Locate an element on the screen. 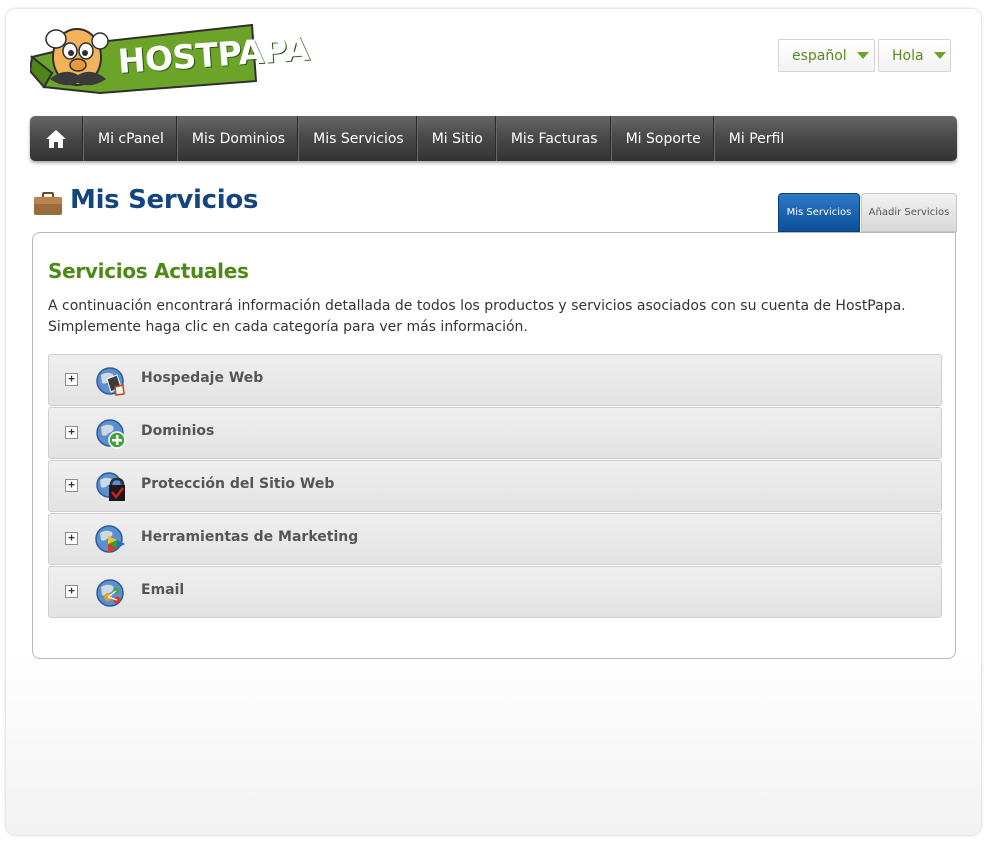  nav-item-cpanel: Mi cPanel is located at coordinates (130, 138).